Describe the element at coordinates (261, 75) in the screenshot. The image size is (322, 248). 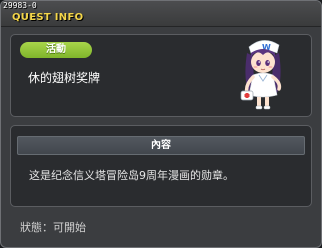
I see `npc-portrait: W` at that location.